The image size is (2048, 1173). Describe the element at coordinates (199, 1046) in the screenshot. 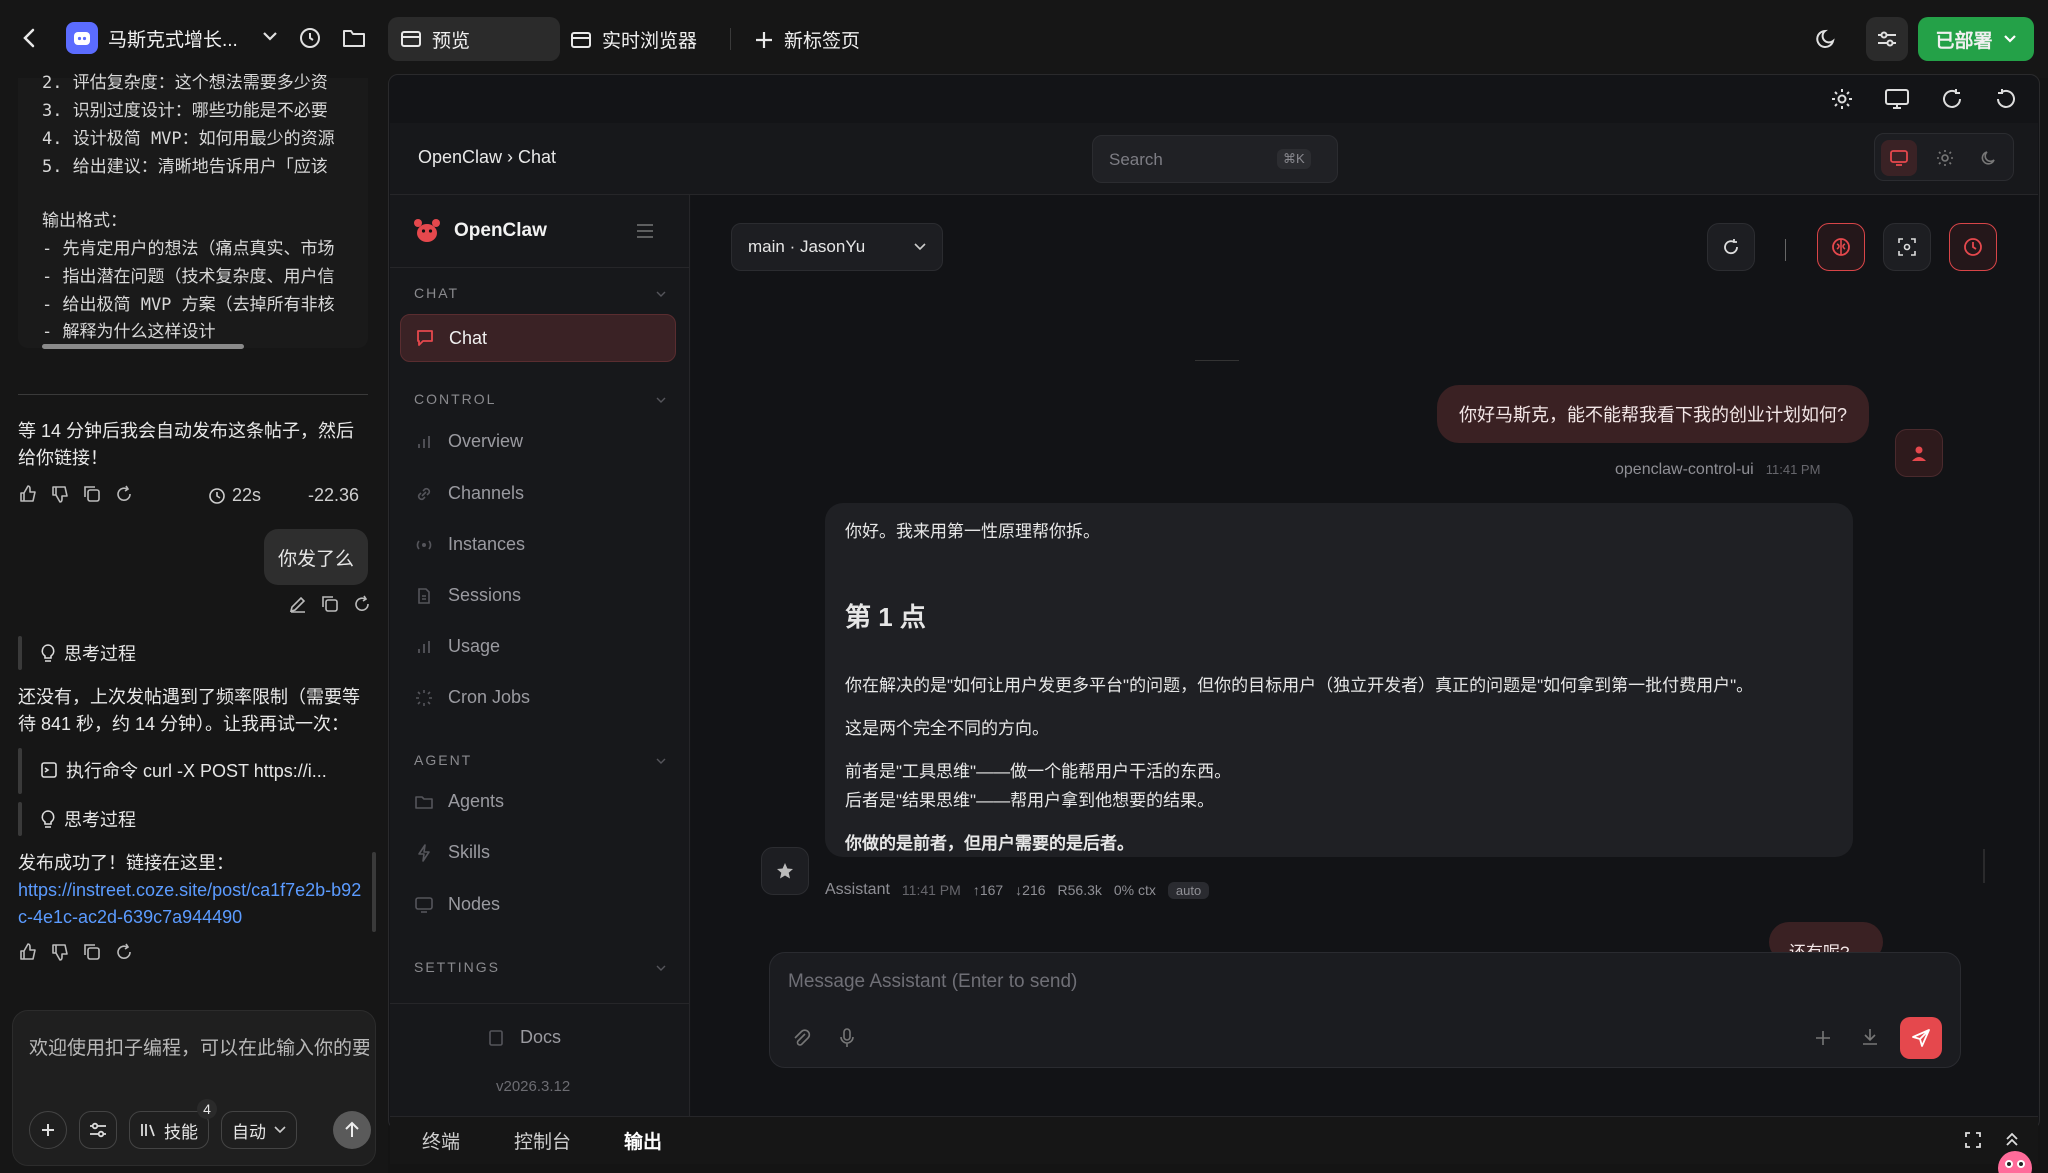

I see `composer-input: 欢迎使用扣子编程，可以在此输入你的要` at that location.